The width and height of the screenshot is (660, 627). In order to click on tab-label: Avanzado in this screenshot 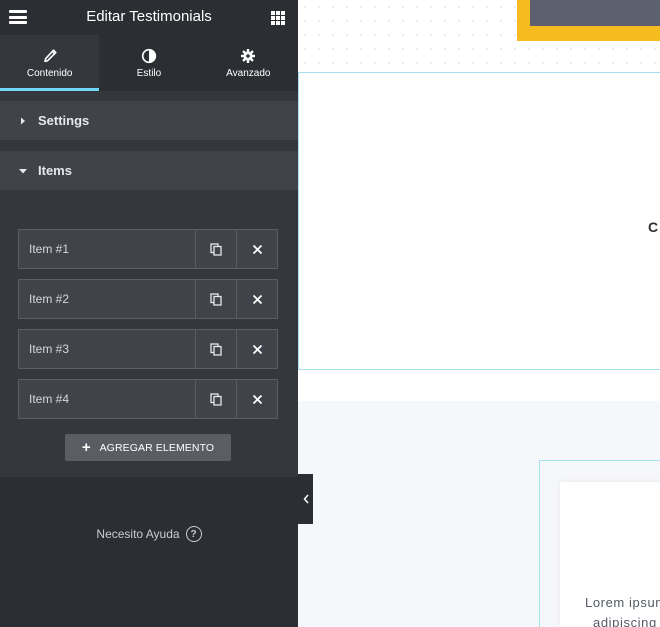, I will do `click(248, 73)`.